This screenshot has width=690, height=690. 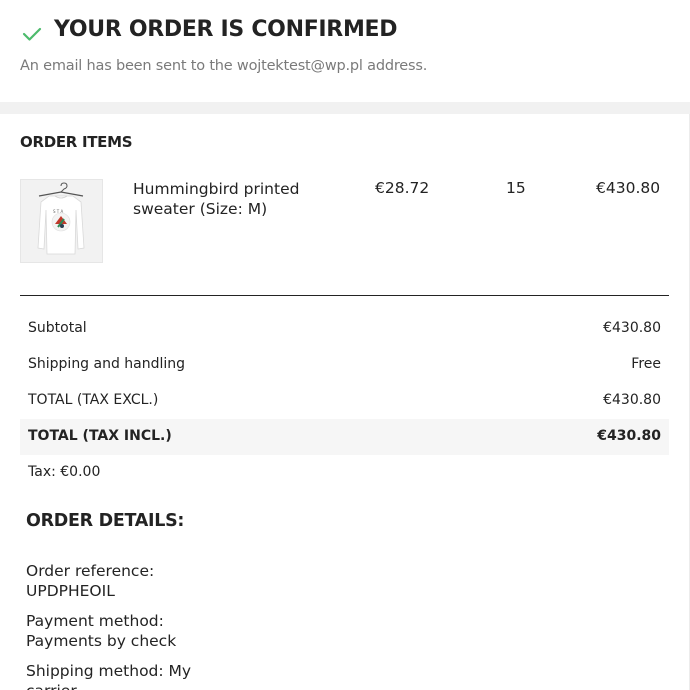 I want to click on total-incl-value: €430.80, so click(x=629, y=436).